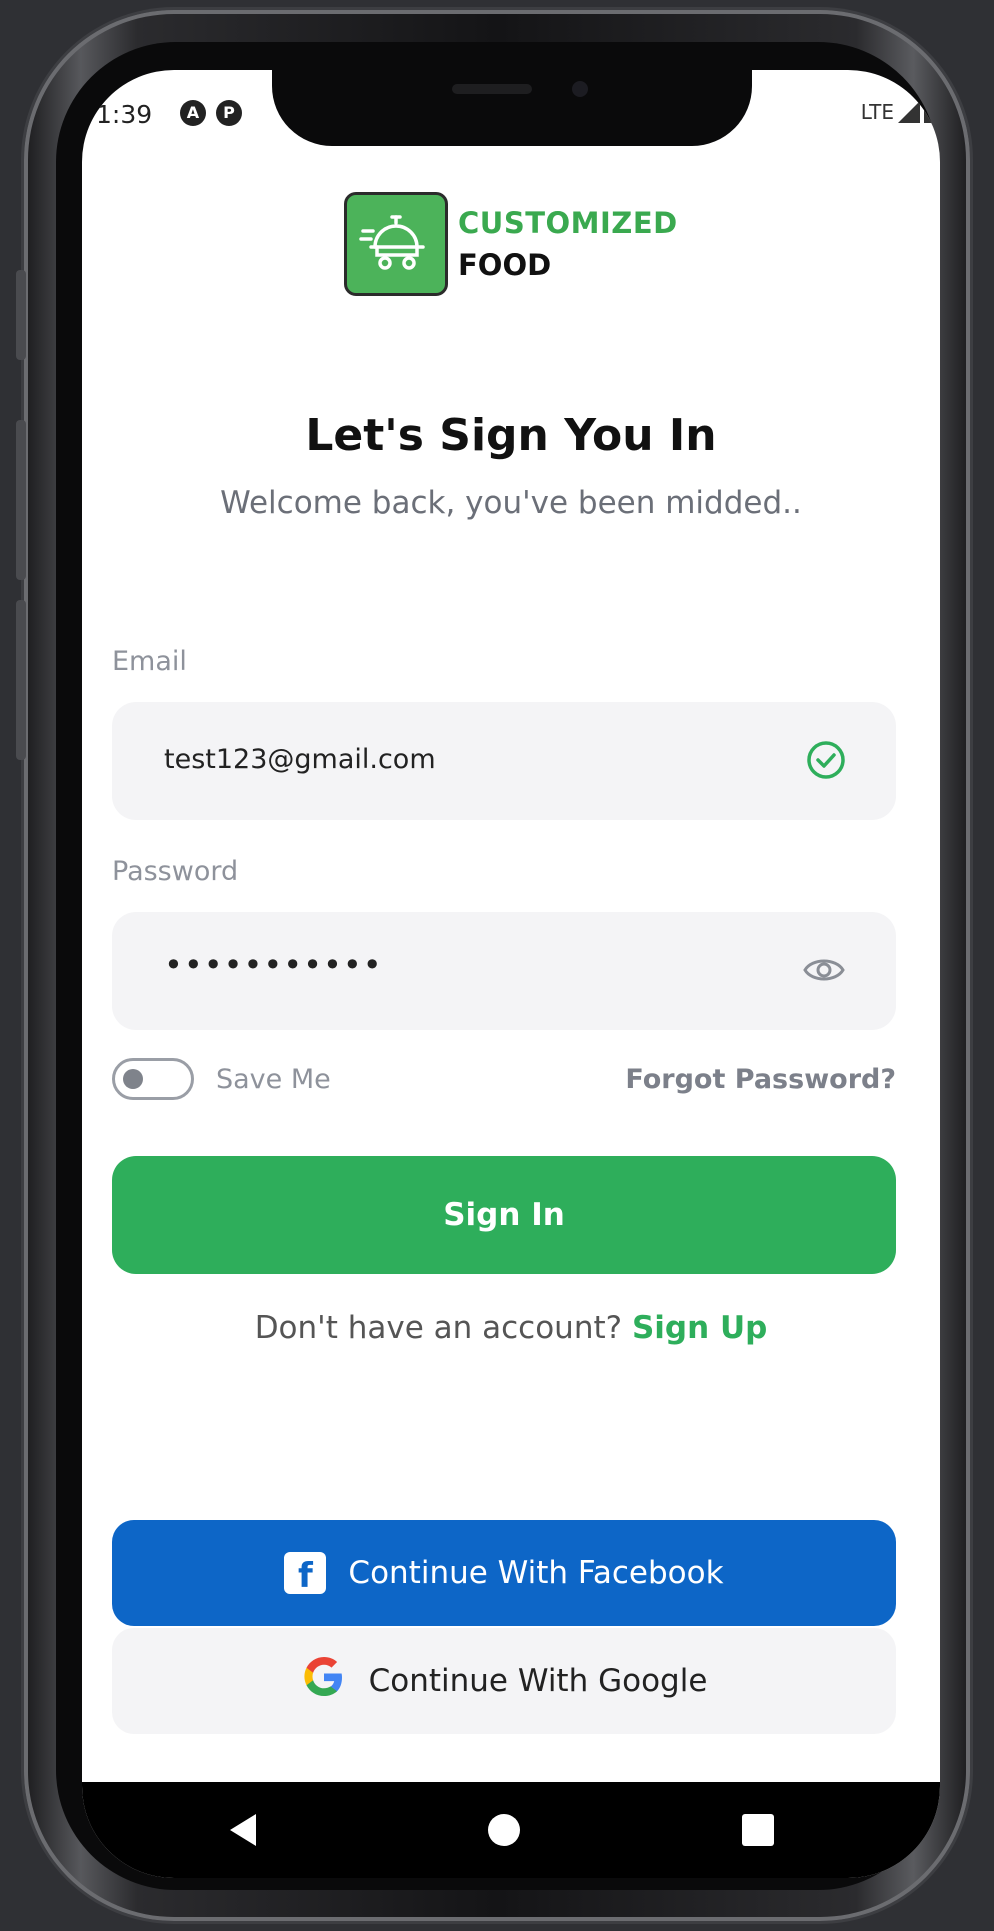 The width and height of the screenshot is (994, 1931). Describe the element at coordinates (512, 108) in the screenshot. I see `notch` at that location.